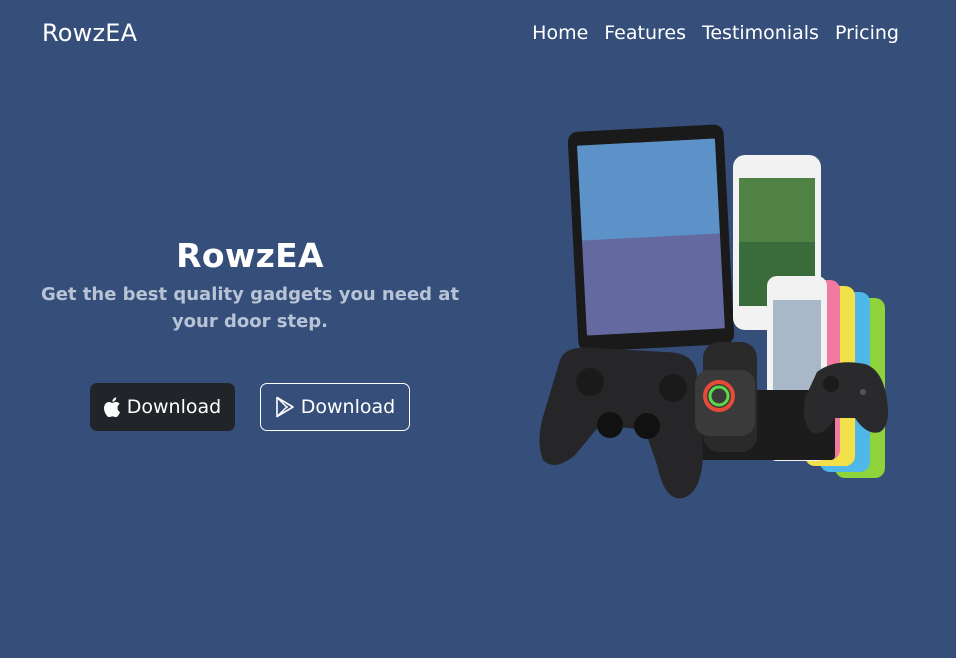 This screenshot has height=658, width=956. What do you see at coordinates (645, 33) in the screenshot?
I see `nav-link-features: Features` at bounding box center [645, 33].